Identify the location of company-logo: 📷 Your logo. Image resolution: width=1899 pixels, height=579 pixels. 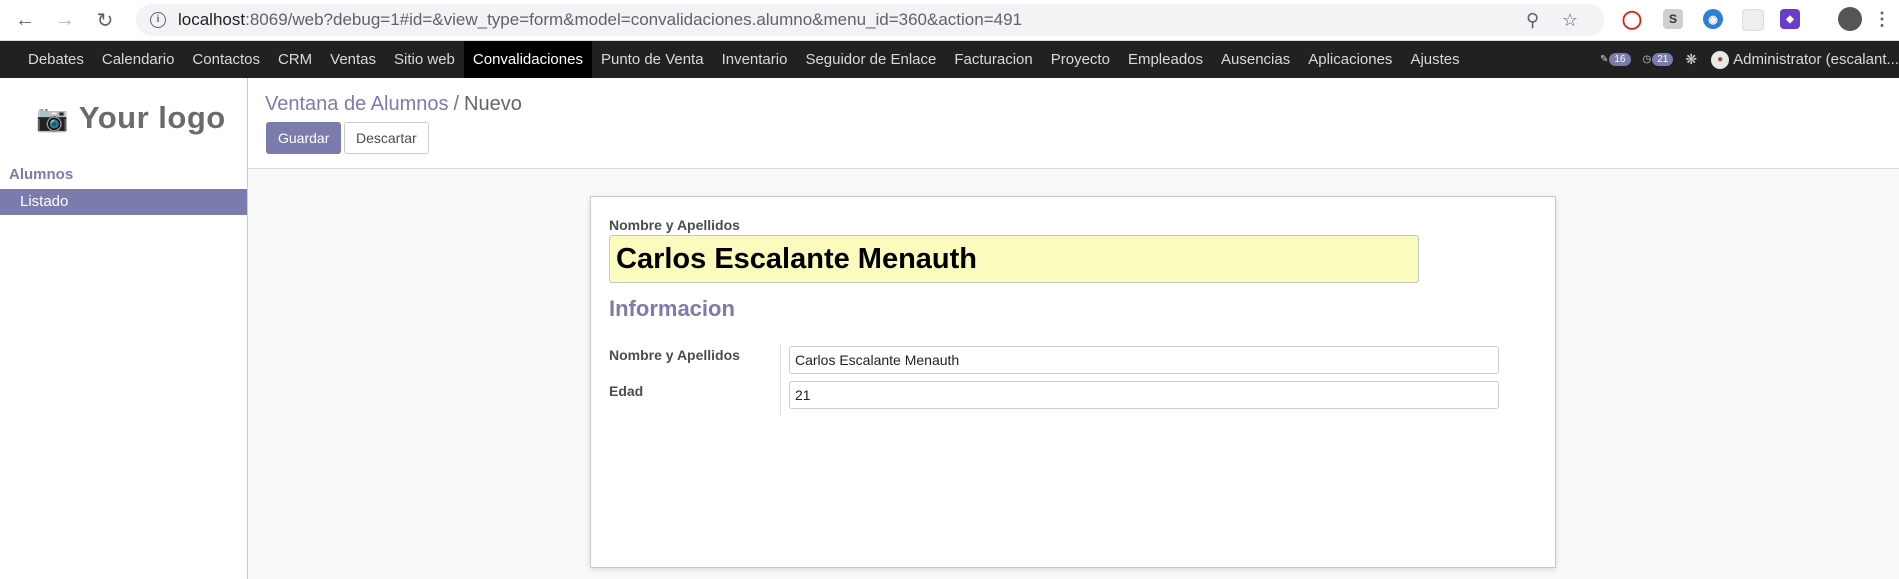
(141, 118).